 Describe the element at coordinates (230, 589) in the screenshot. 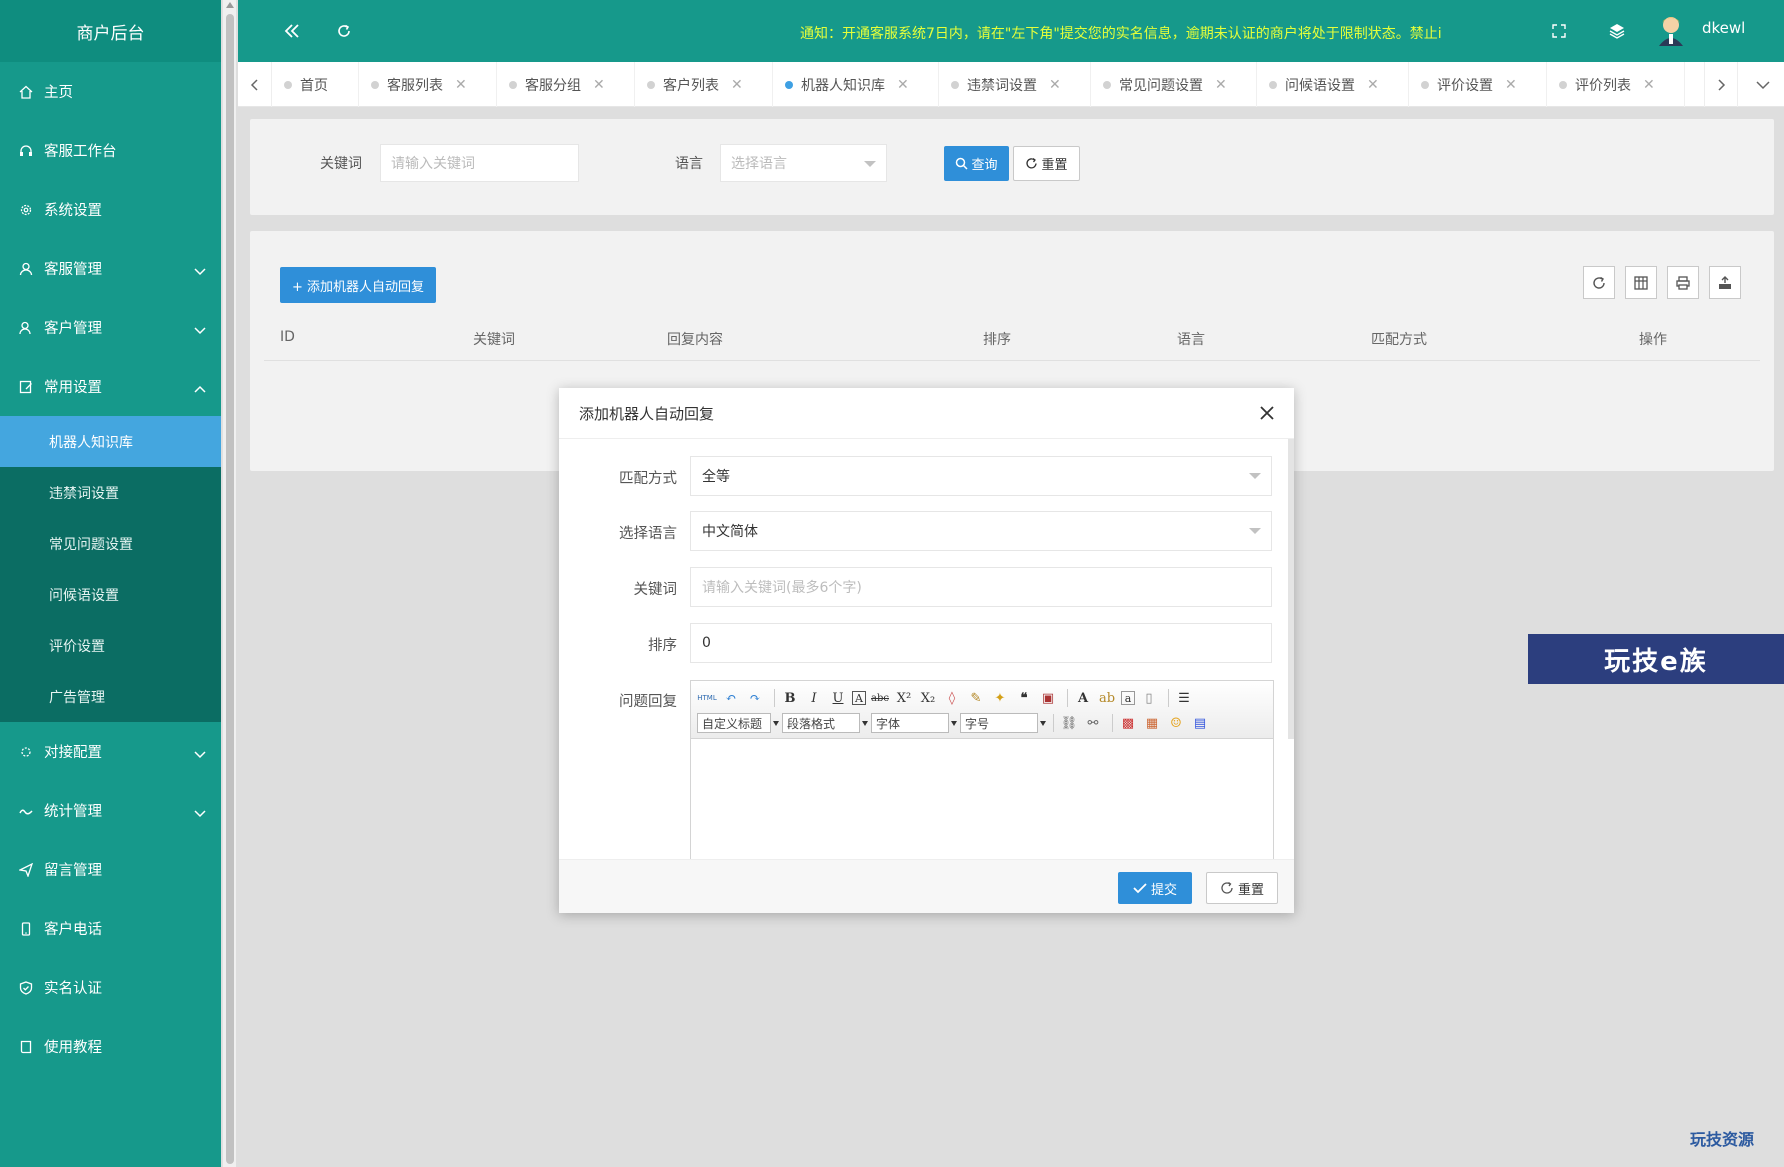

I see `scrollbar-thumb` at that location.